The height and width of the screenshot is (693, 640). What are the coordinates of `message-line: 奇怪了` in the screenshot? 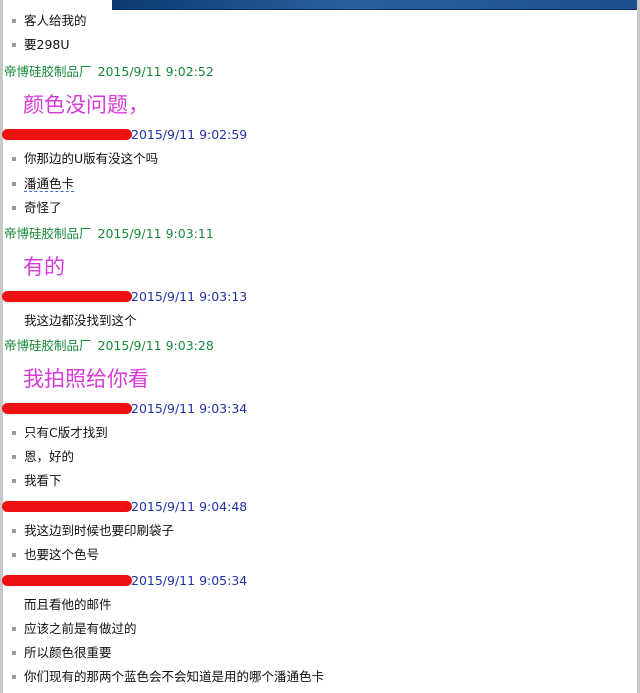 It's located at (31, 208).